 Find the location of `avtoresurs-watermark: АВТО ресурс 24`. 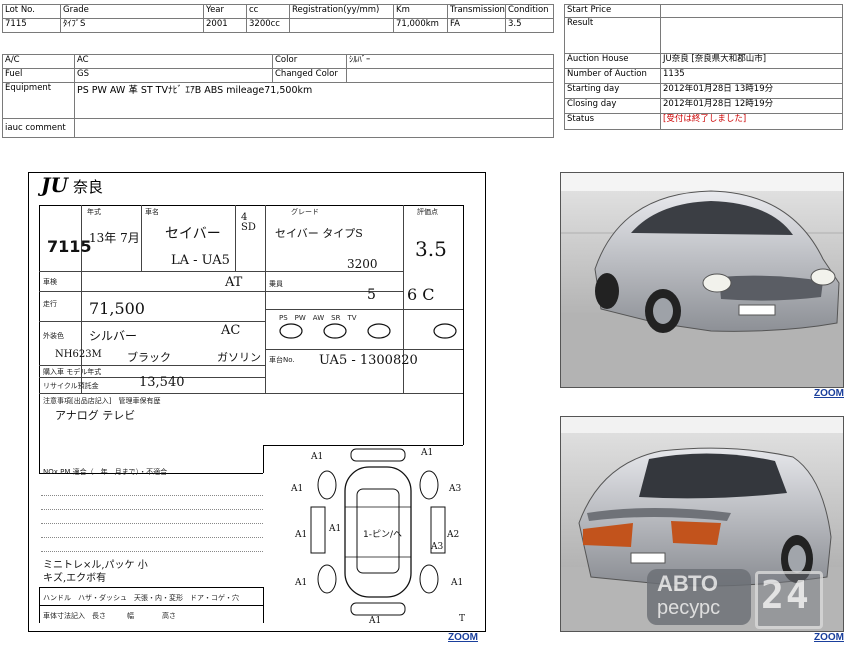

avtoresurs-watermark: АВТО ресурс 24 is located at coordinates (735, 599).